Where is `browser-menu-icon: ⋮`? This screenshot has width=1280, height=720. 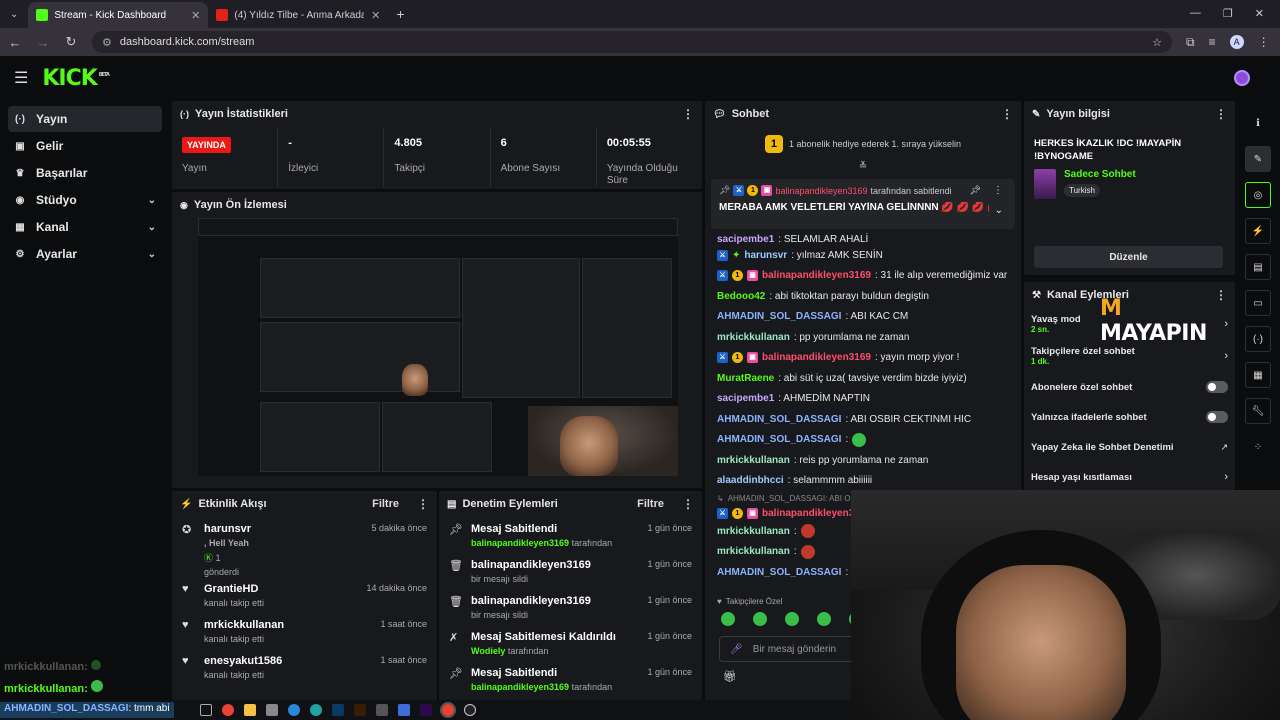
browser-menu-icon: ⋮ is located at coordinates (1264, 42).